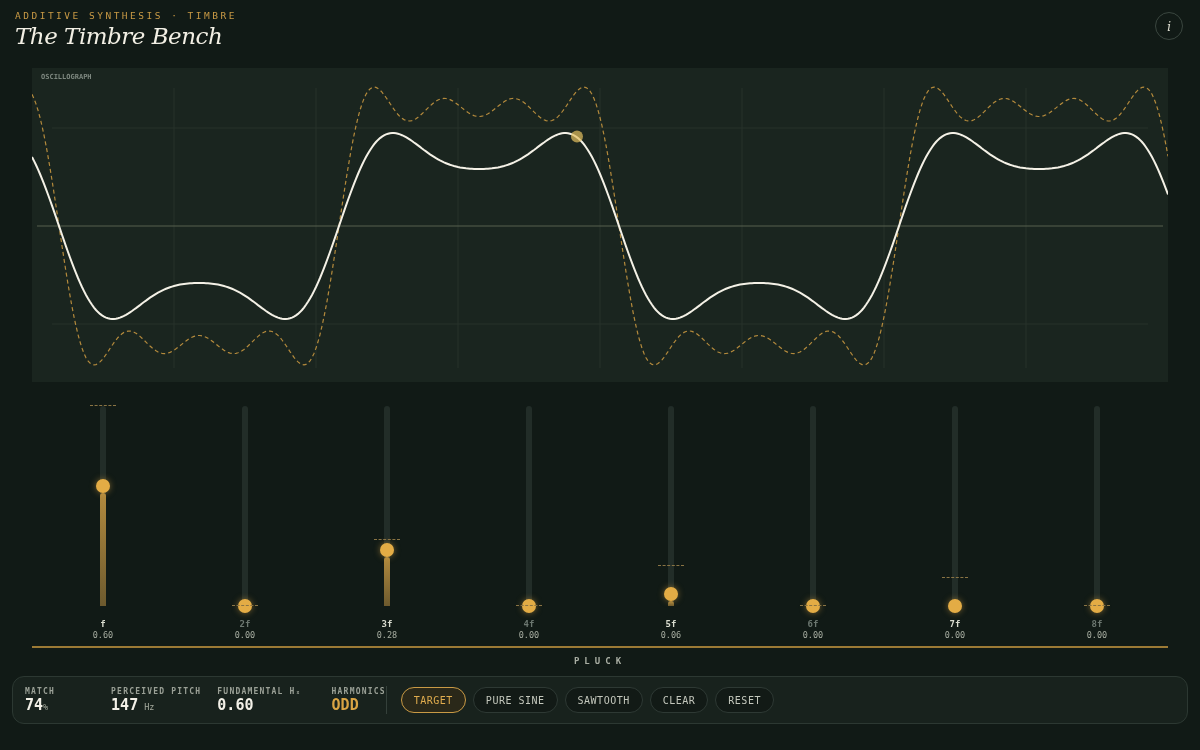 The height and width of the screenshot is (750, 1200). What do you see at coordinates (156, 691) in the screenshot?
I see `stat-label: PERCEIVED PITCH` at bounding box center [156, 691].